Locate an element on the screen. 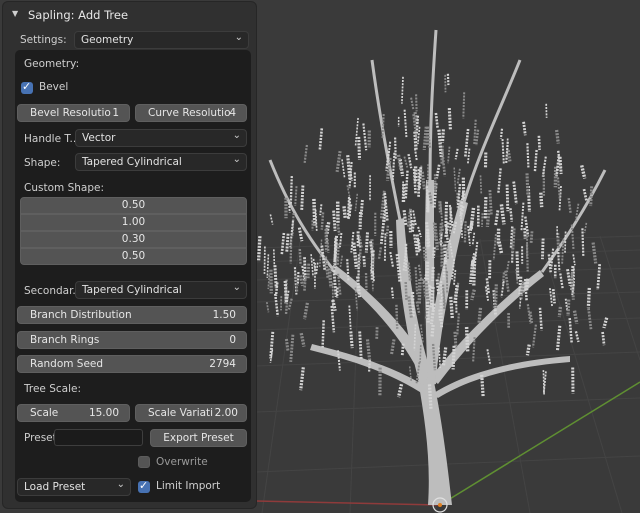 The height and width of the screenshot is (513, 640). handle-type-dropdown: Vector ⌄ is located at coordinates (161, 138).